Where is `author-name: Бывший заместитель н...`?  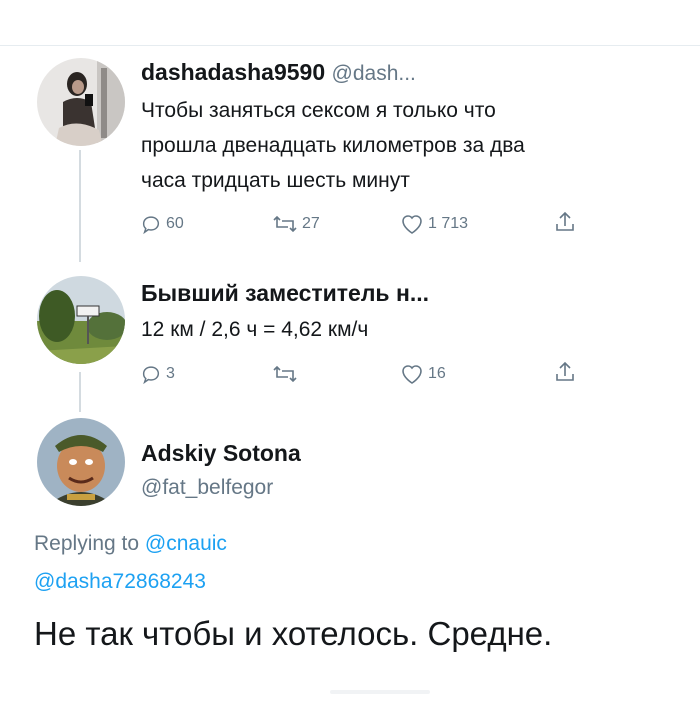 author-name: Бывший заместитель н... is located at coordinates (285, 293).